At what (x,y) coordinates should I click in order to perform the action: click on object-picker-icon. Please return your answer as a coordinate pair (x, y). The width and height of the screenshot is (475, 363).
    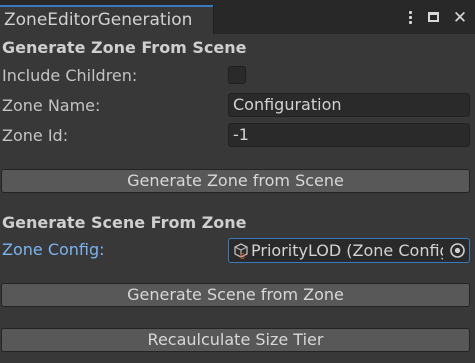
    Looking at the image, I should click on (457, 250).